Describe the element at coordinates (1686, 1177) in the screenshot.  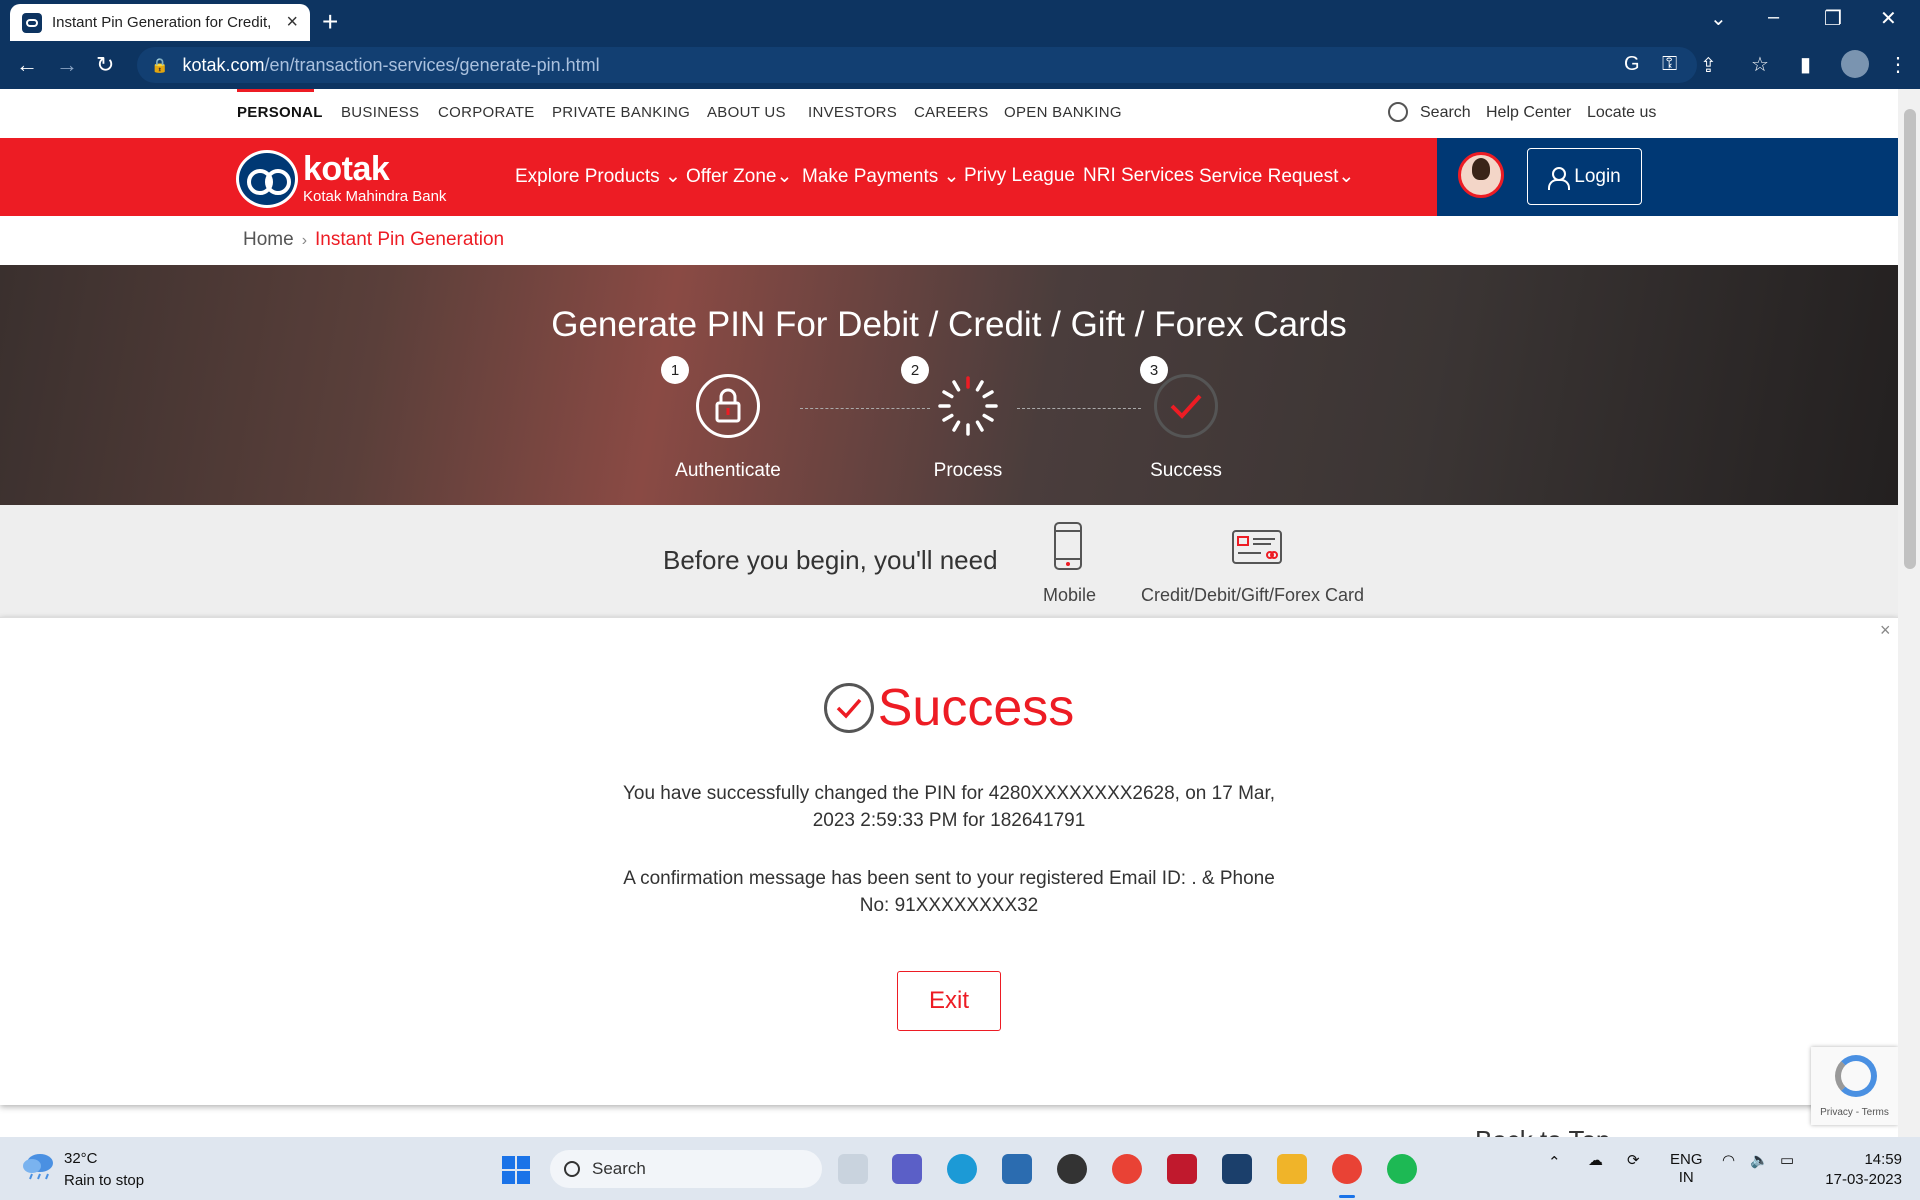
I see `region-code: IN` at that location.